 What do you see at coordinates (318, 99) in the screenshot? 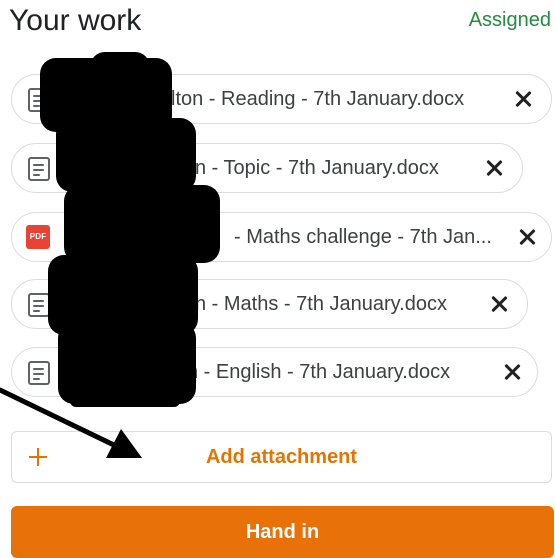
I see `attachment-name: lton - Reading - 7th January.docx` at bounding box center [318, 99].